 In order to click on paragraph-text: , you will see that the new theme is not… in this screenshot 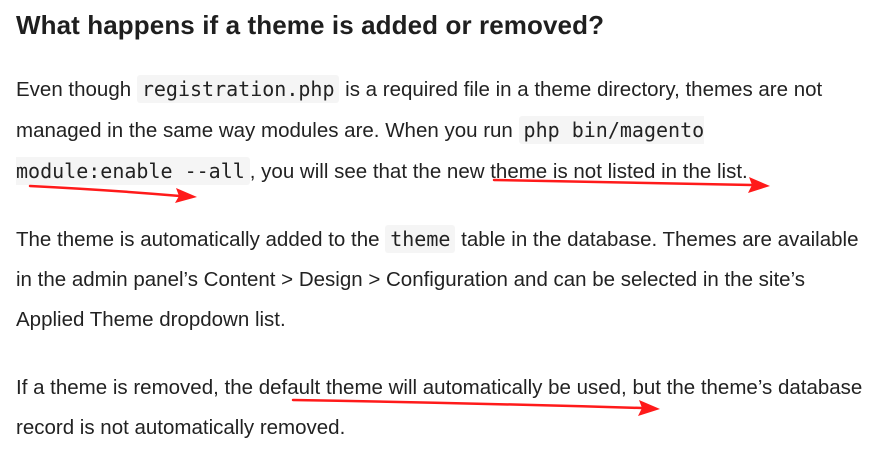, I will do `click(498, 171)`.